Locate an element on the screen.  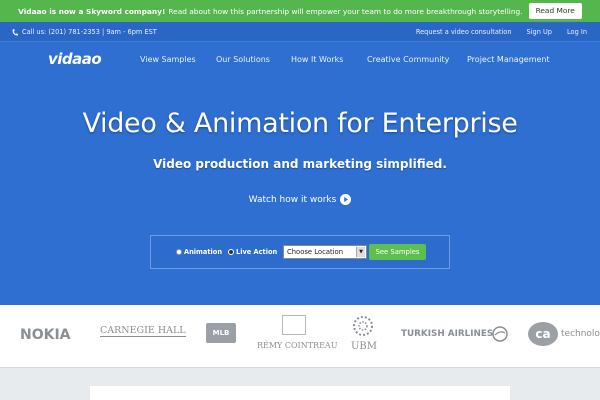
nav-how-it-works: How It Works is located at coordinates (317, 59).